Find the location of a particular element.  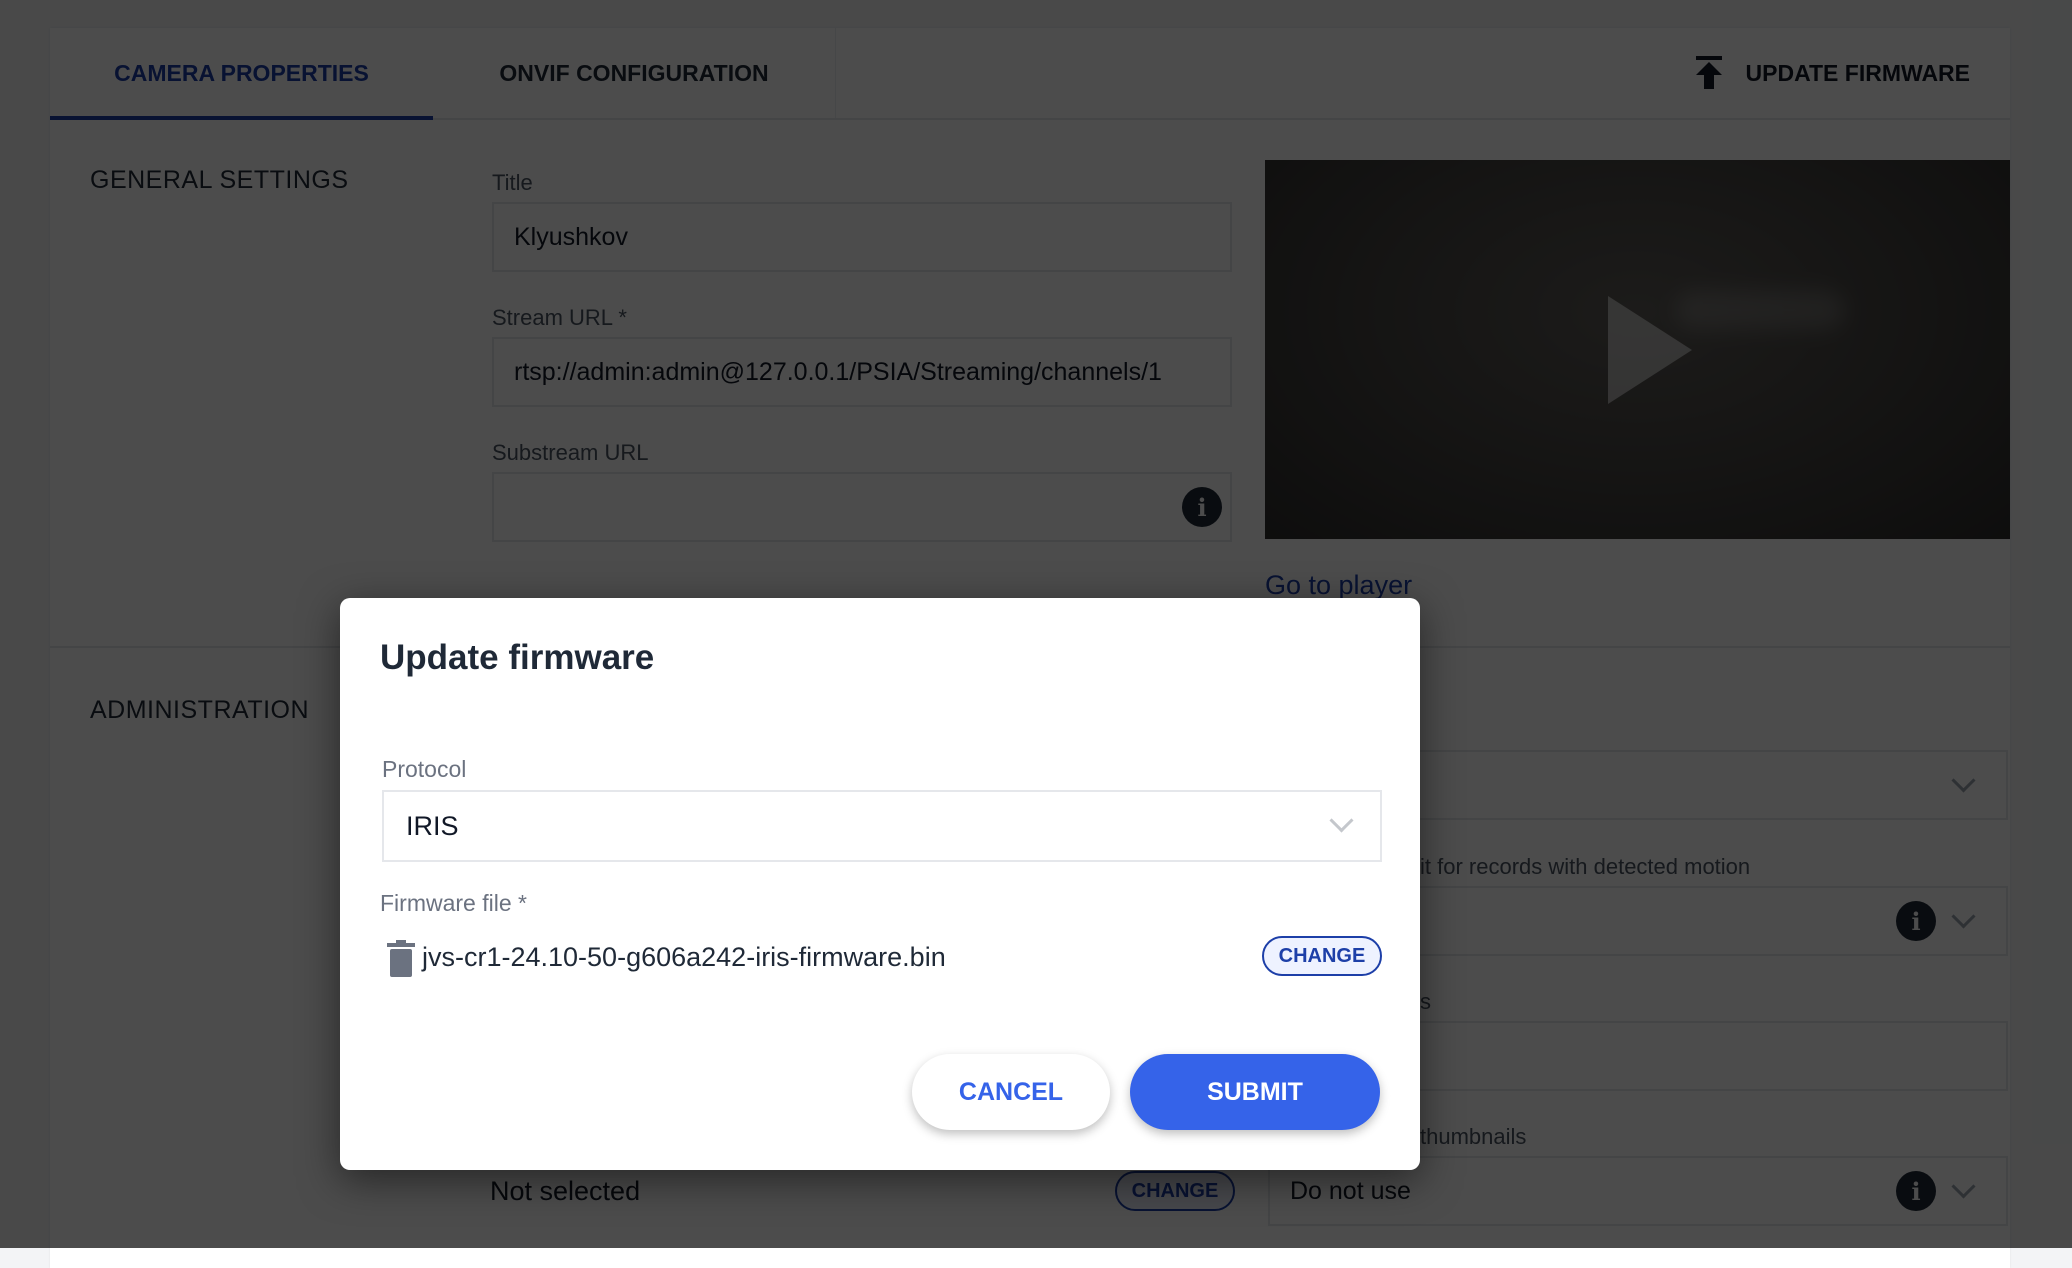

submit-button: SUBMIT is located at coordinates (1255, 1092).